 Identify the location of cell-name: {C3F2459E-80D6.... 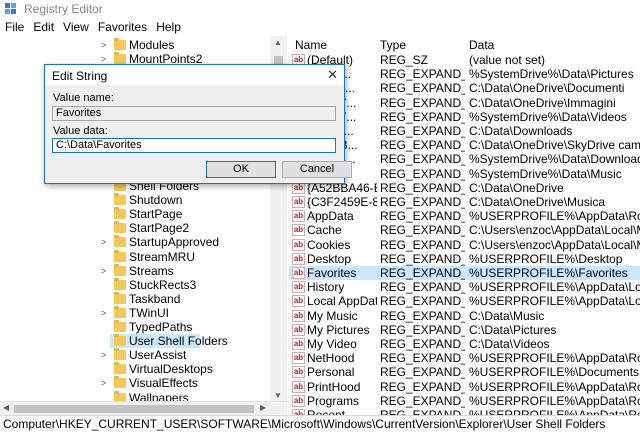
(342, 202).